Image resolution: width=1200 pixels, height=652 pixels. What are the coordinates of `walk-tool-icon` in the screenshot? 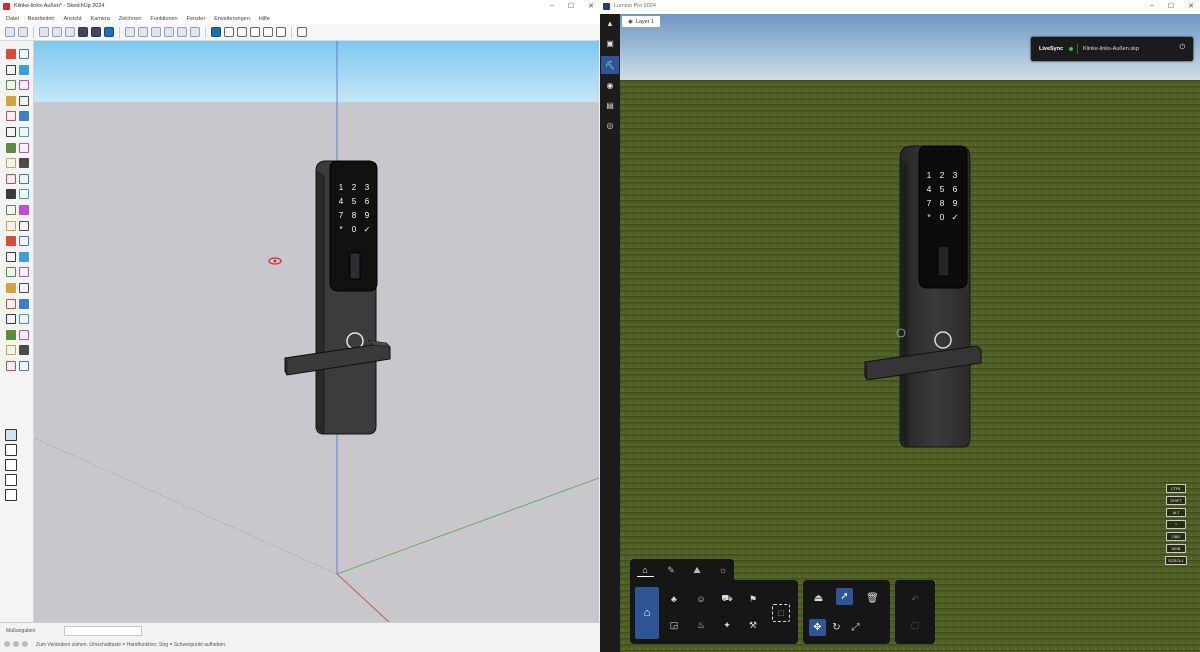 It's located at (11, 241).